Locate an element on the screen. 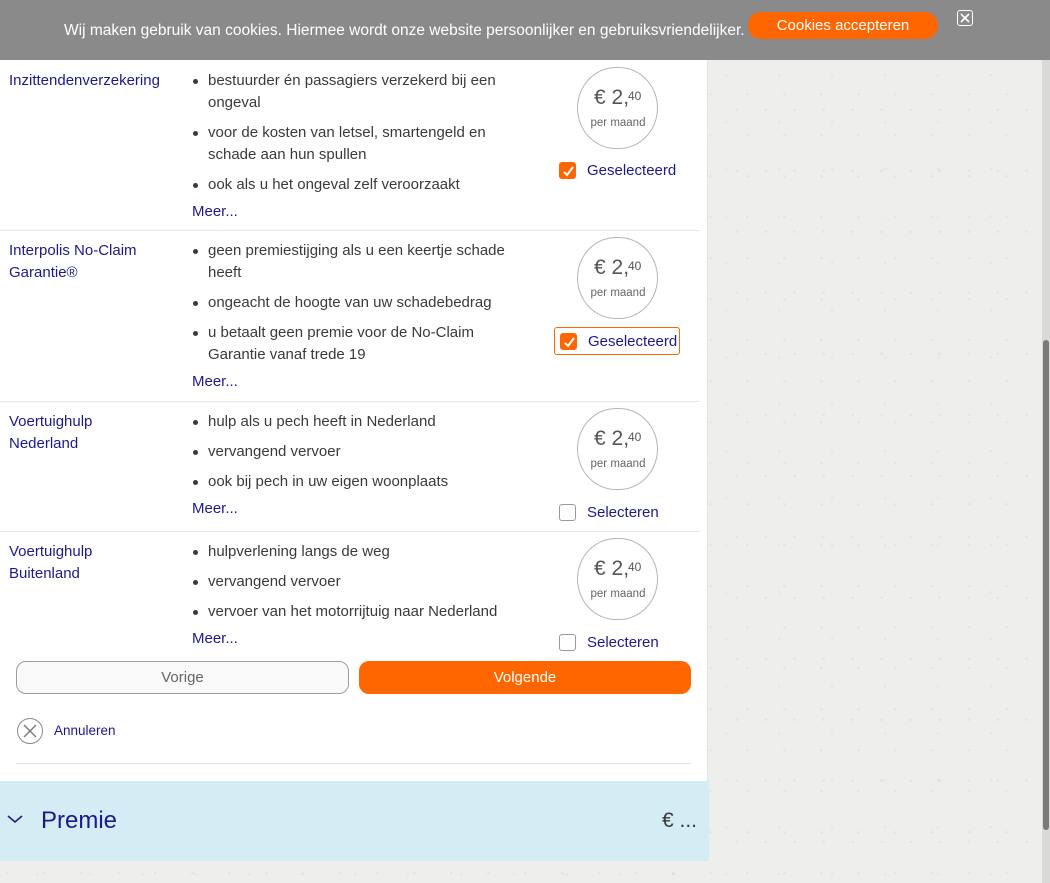 This screenshot has height=883, width=1050. coverage-title: Voertuighulp Nederland is located at coordinates (51, 432).